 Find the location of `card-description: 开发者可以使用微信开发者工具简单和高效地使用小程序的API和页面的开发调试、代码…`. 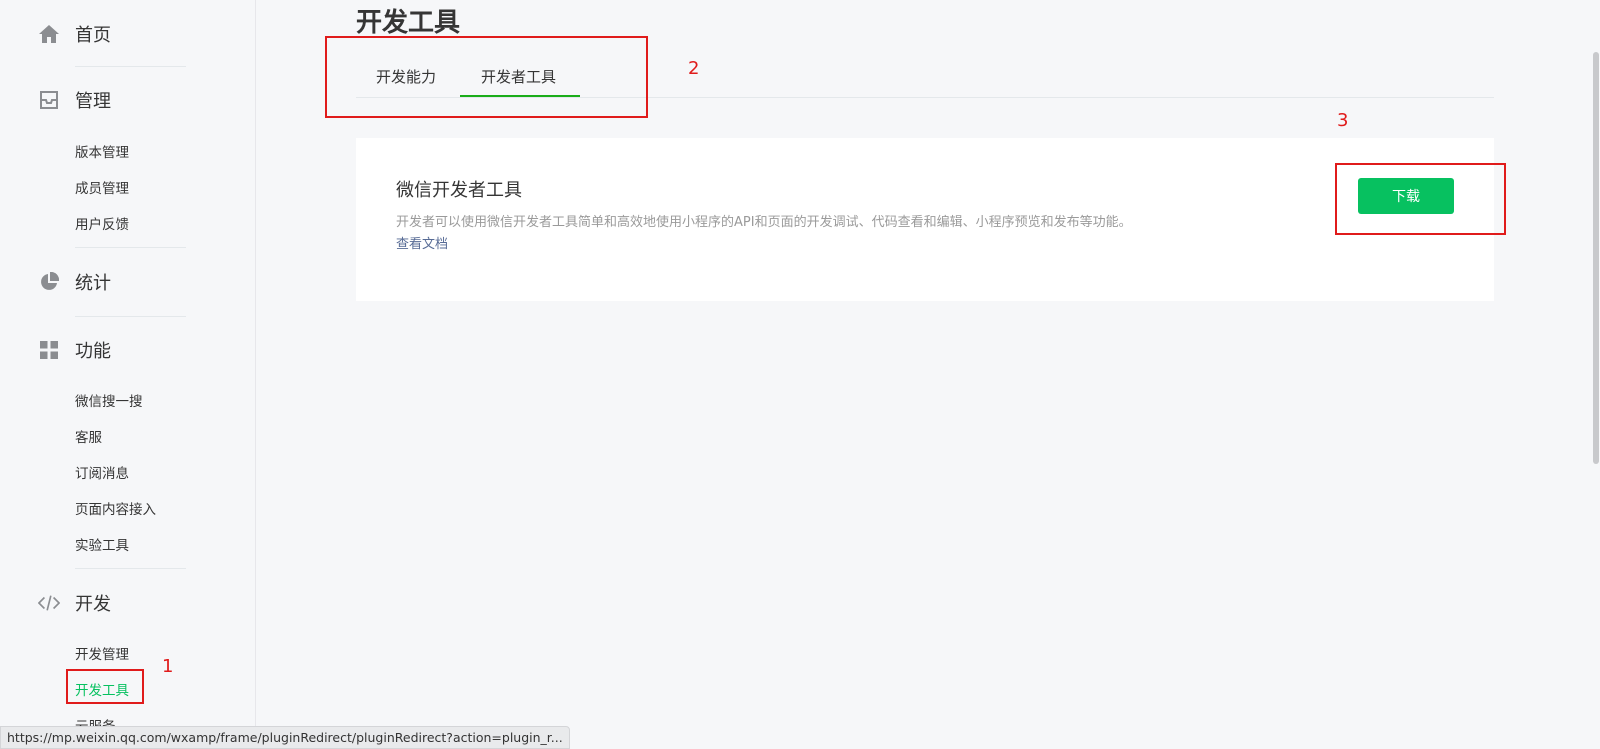

card-description: 开发者可以使用微信开发者工具简单和高效地使用小程序的API和页面的开发调试、代码… is located at coordinates (764, 222).